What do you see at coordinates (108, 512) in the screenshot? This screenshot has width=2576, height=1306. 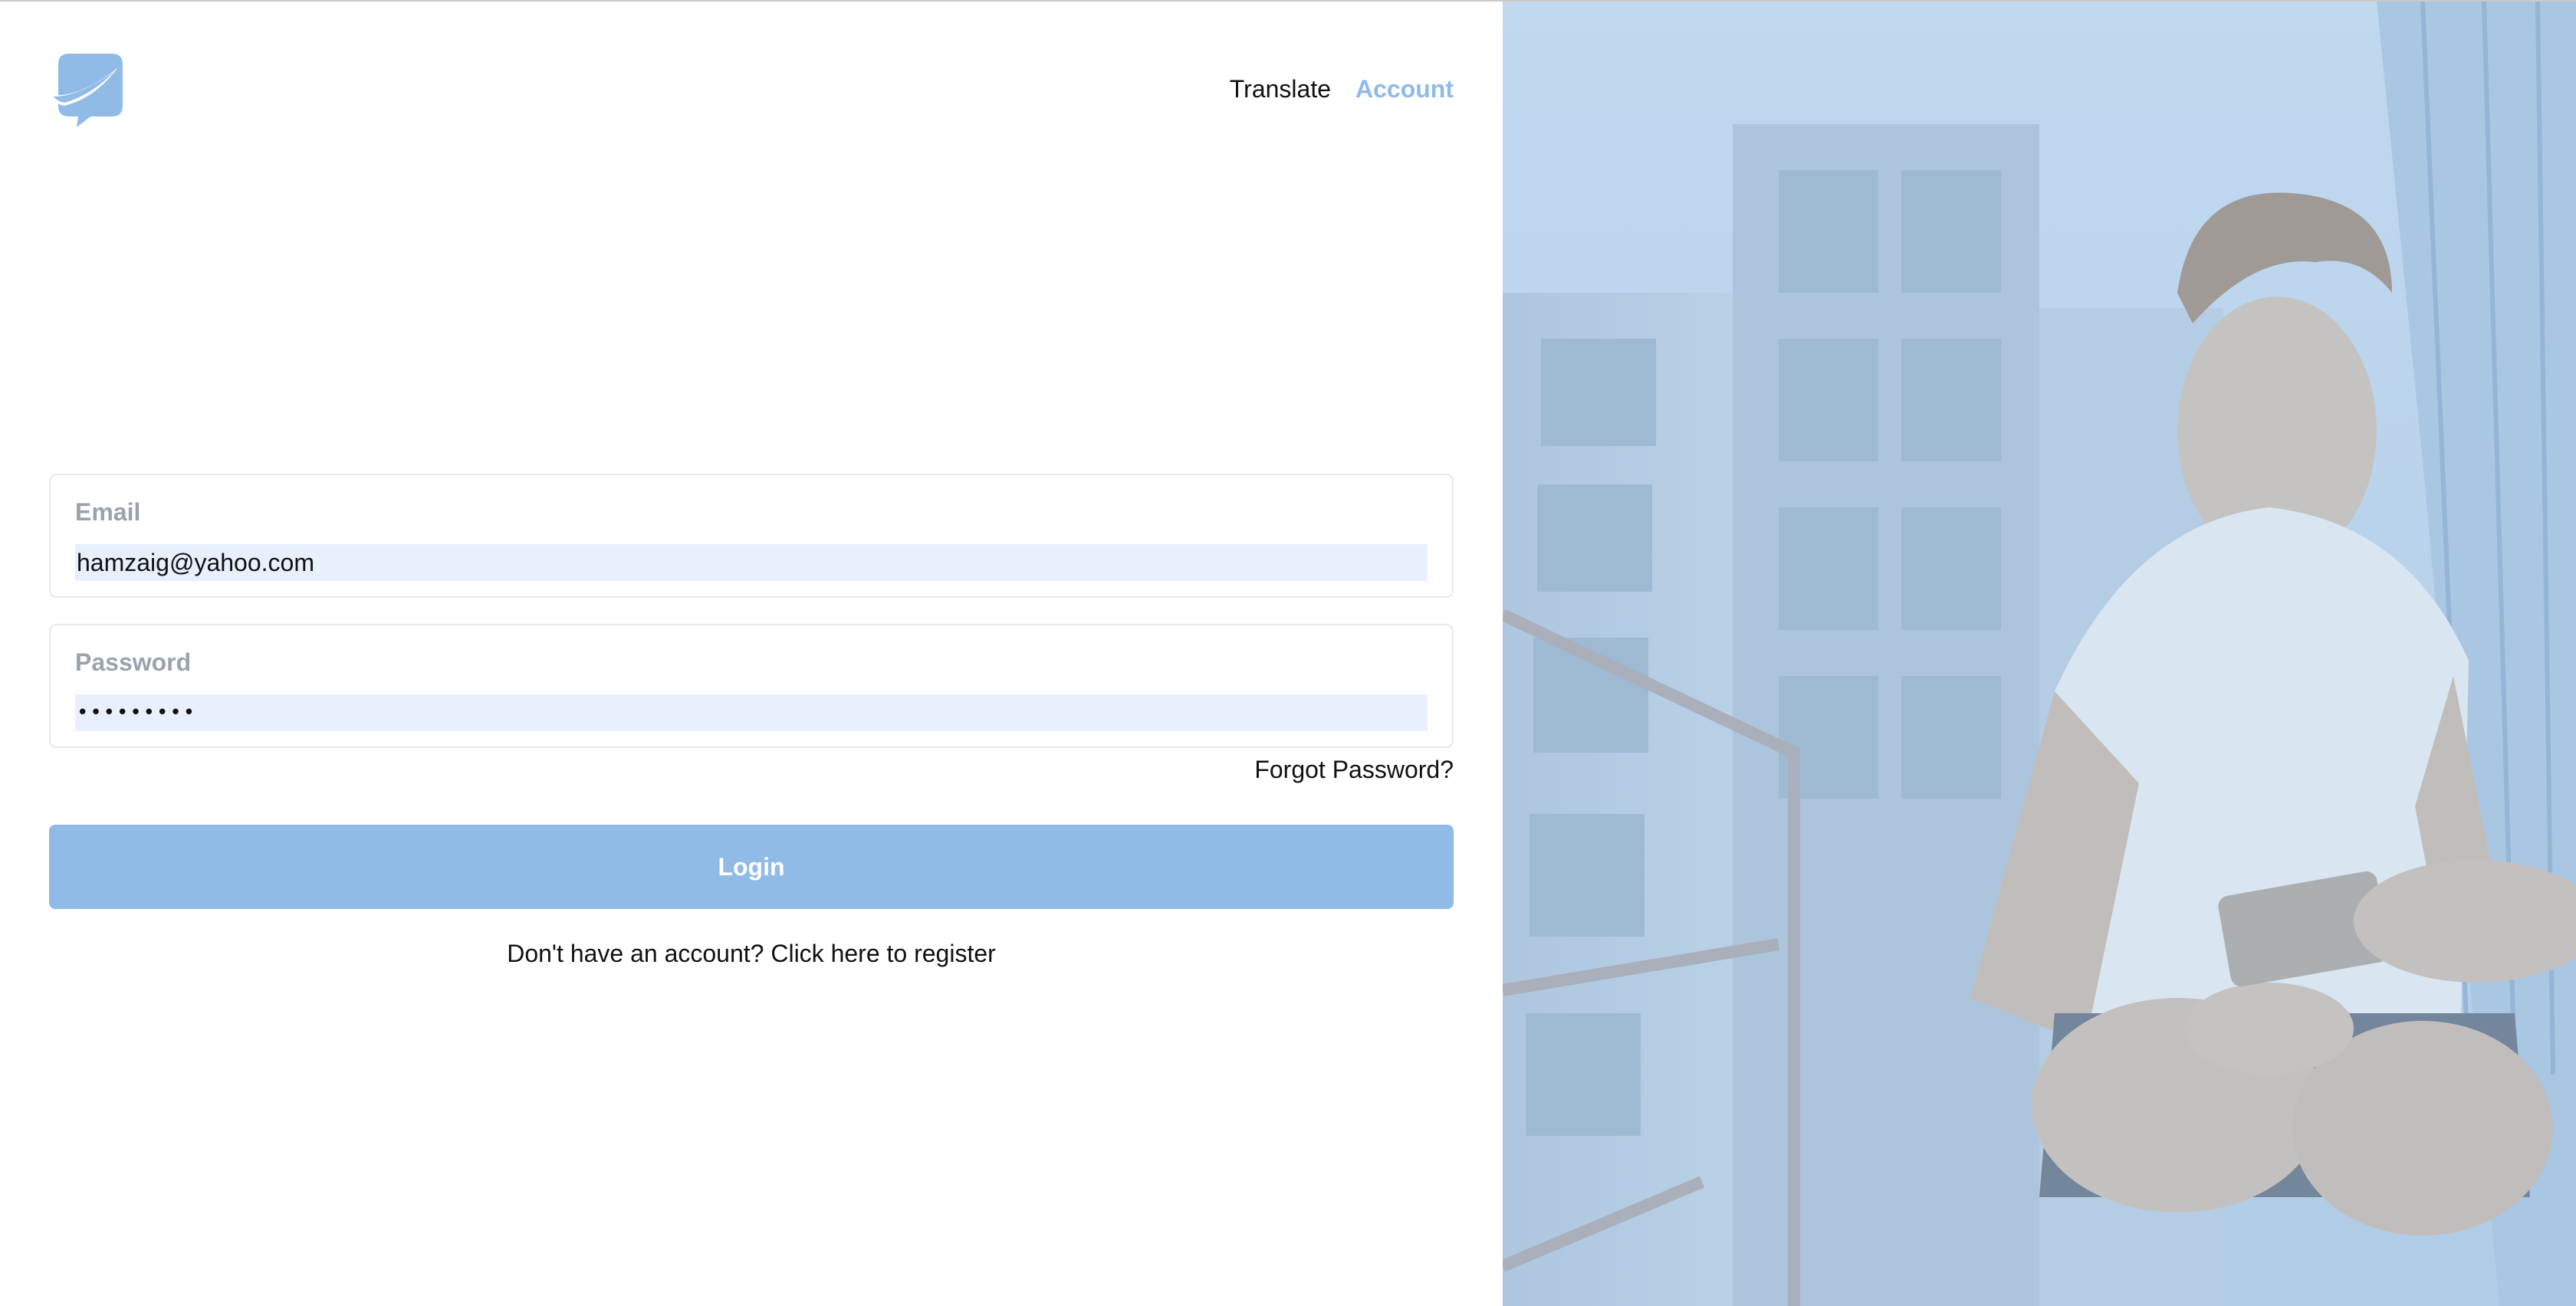 I see `email-label: Email` at bounding box center [108, 512].